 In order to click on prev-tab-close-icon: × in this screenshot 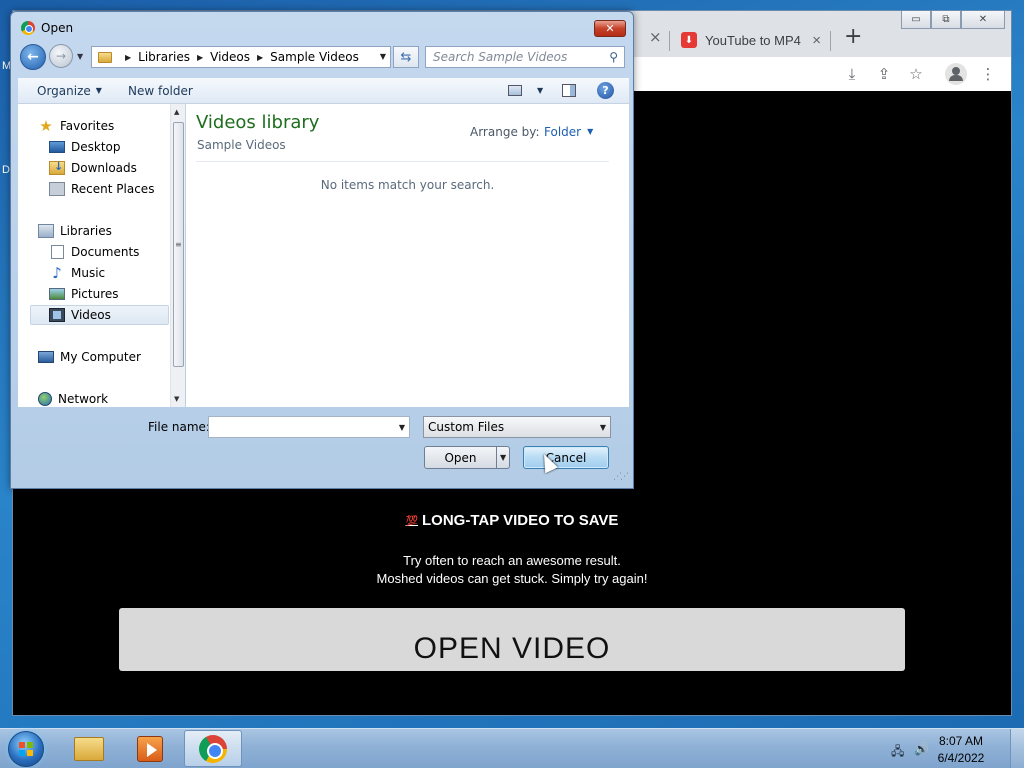, I will do `click(655, 37)`.